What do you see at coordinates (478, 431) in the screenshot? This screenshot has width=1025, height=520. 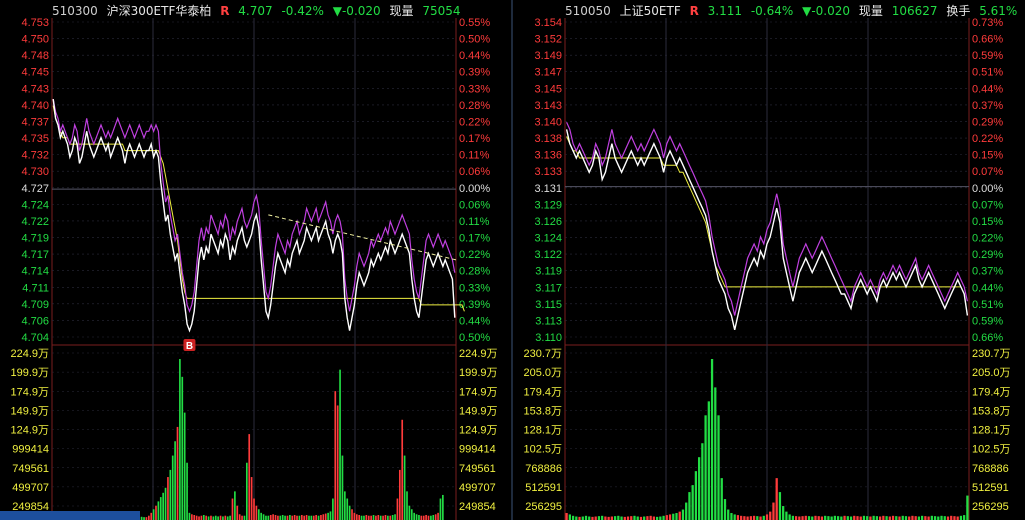 I see `volume-tick-label-right: 124.9万` at bounding box center [478, 431].